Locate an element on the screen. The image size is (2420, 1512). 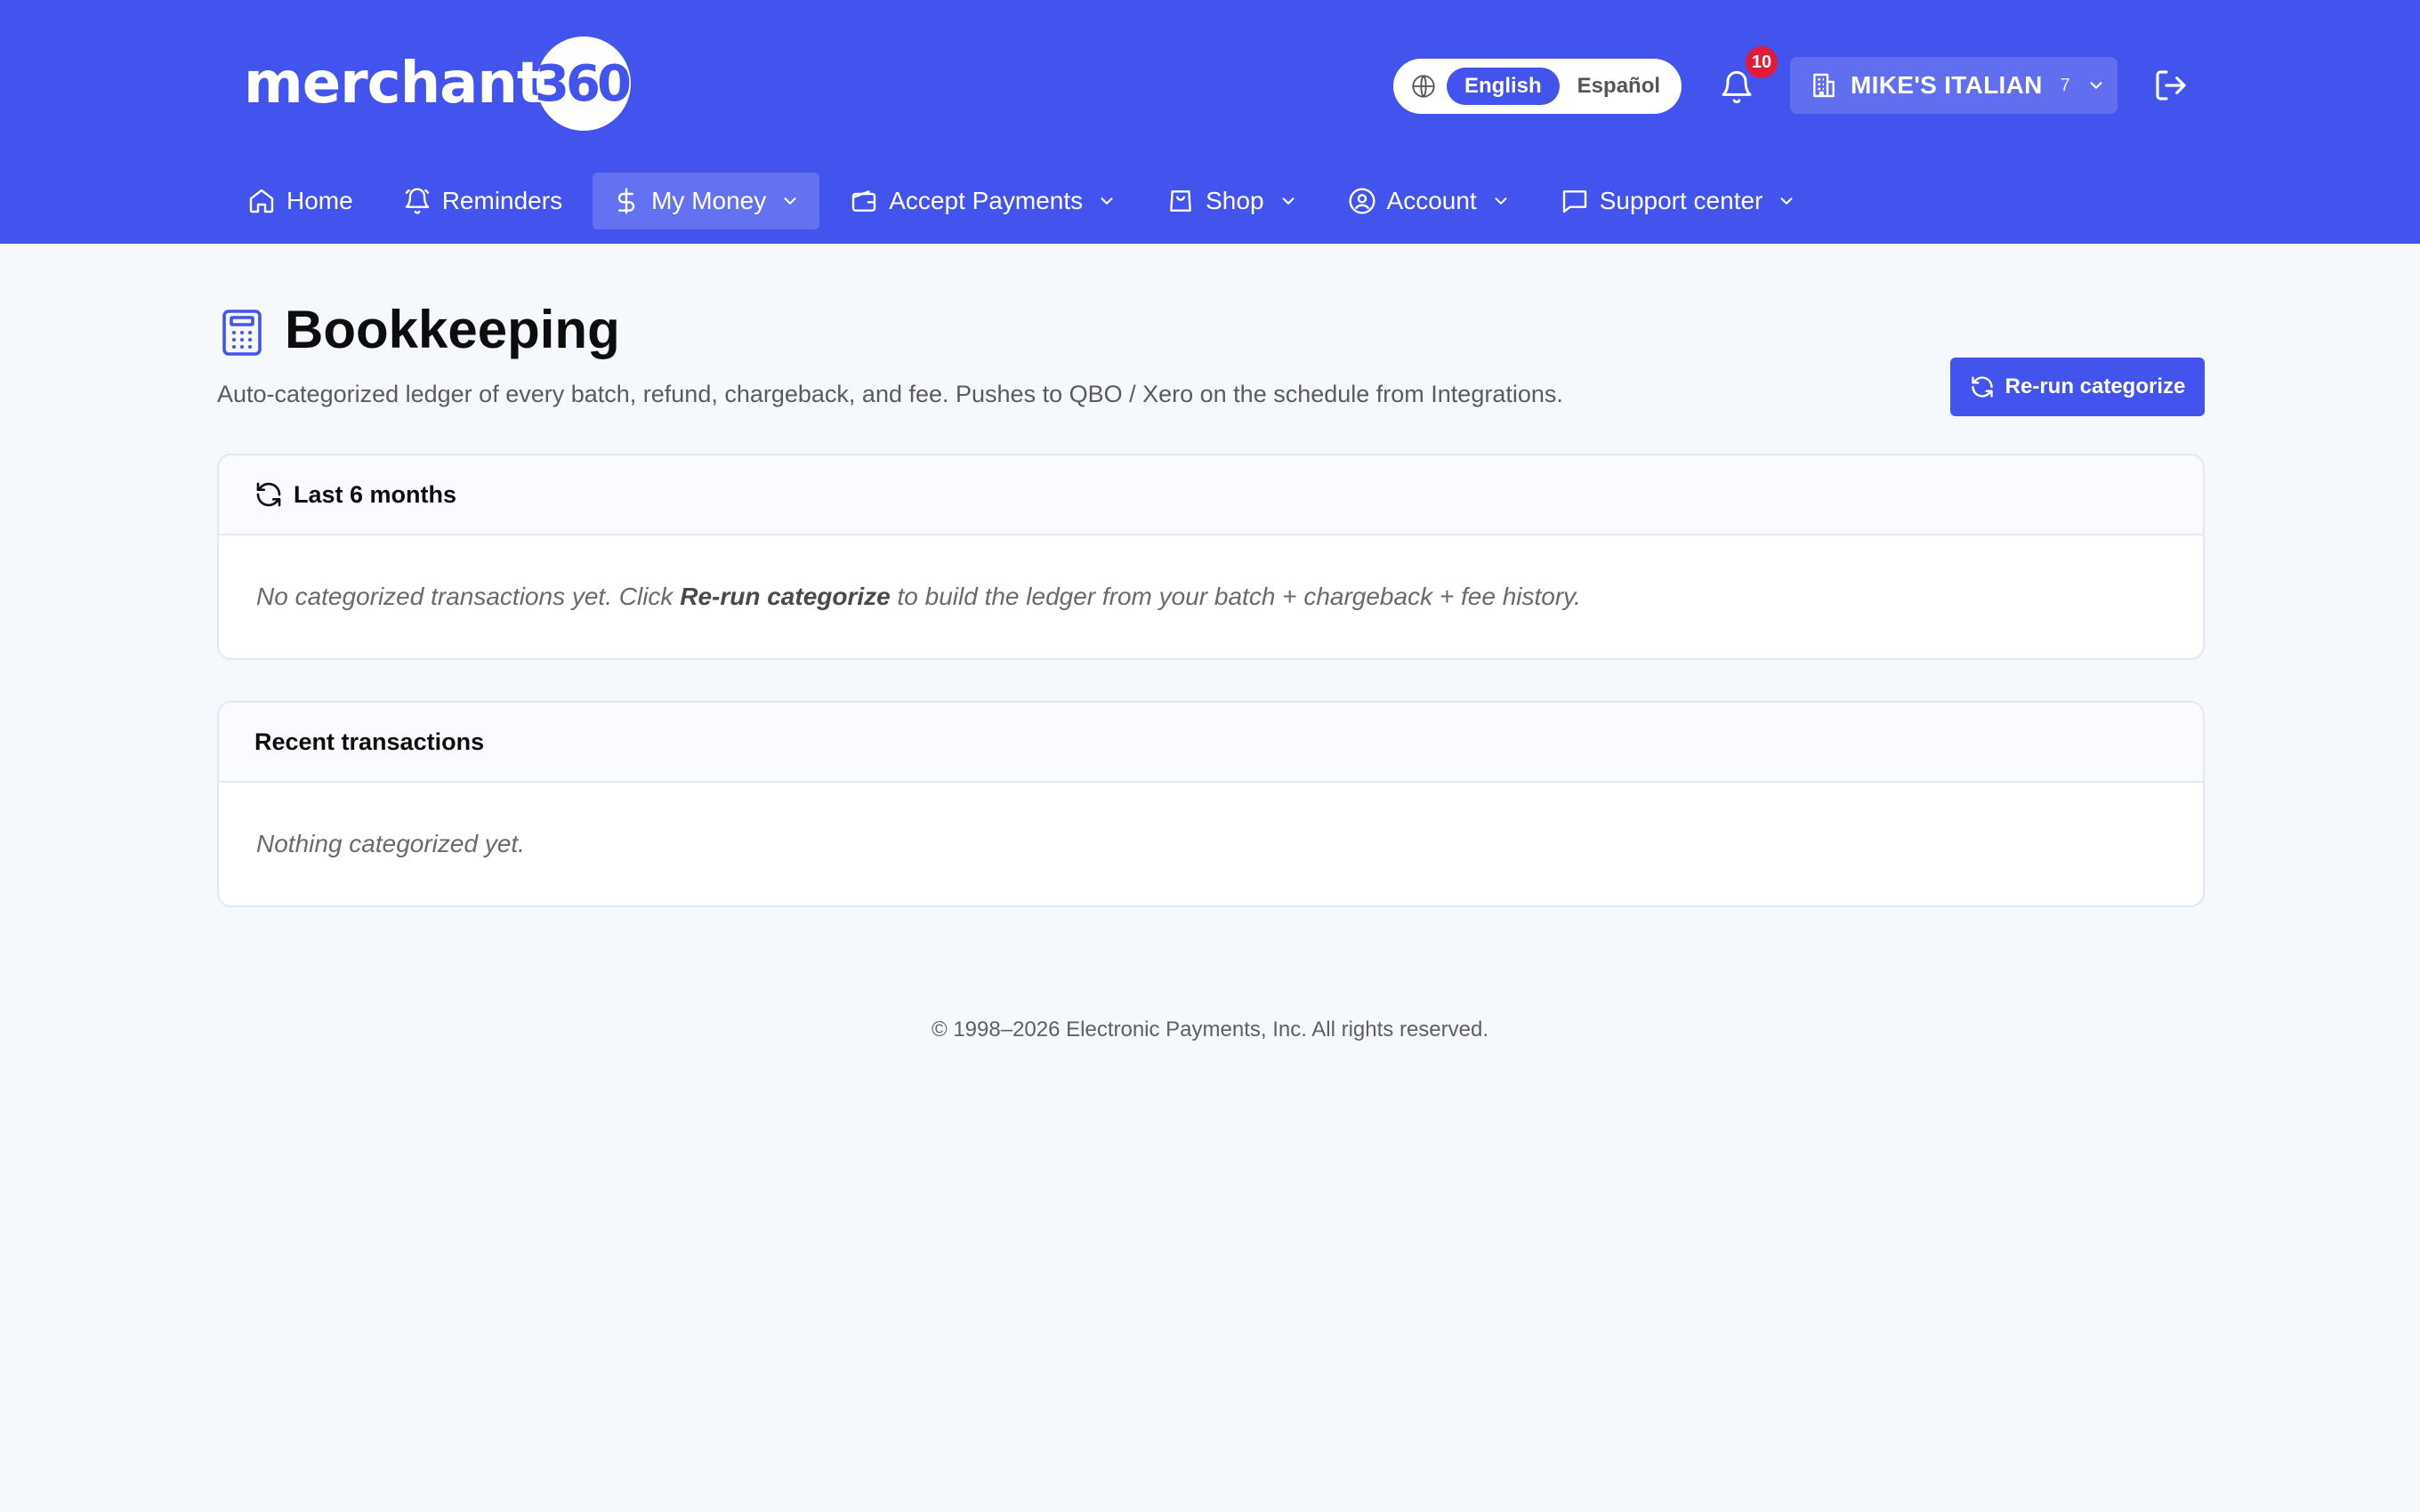
page-title: Bookkeeping is located at coordinates (452, 330).